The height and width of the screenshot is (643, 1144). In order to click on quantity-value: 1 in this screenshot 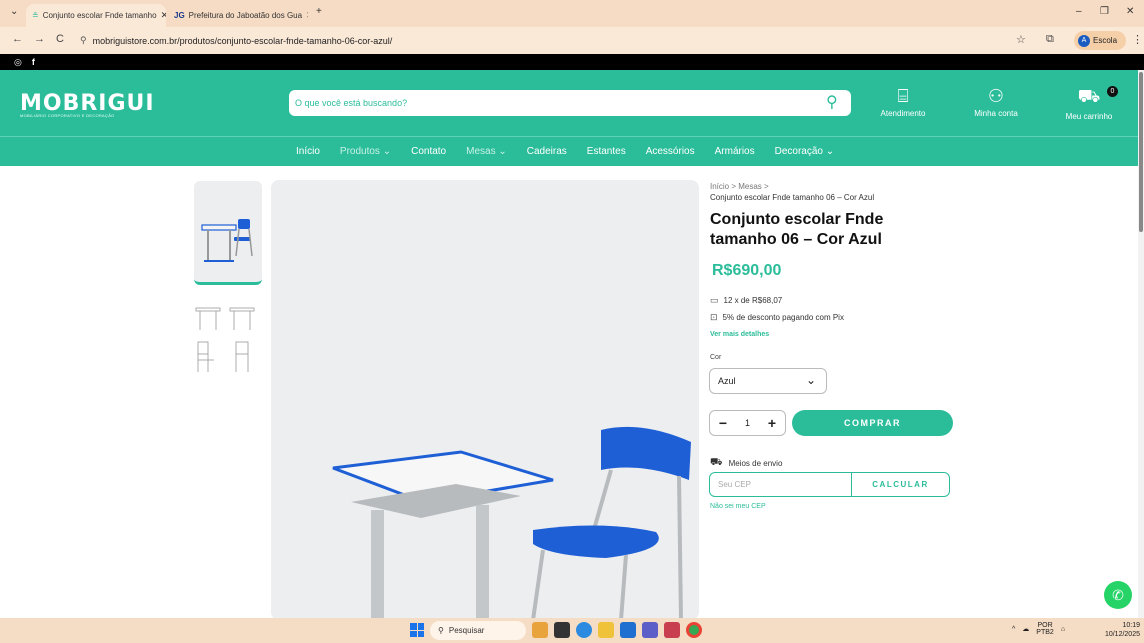, I will do `click(747, 423)`.